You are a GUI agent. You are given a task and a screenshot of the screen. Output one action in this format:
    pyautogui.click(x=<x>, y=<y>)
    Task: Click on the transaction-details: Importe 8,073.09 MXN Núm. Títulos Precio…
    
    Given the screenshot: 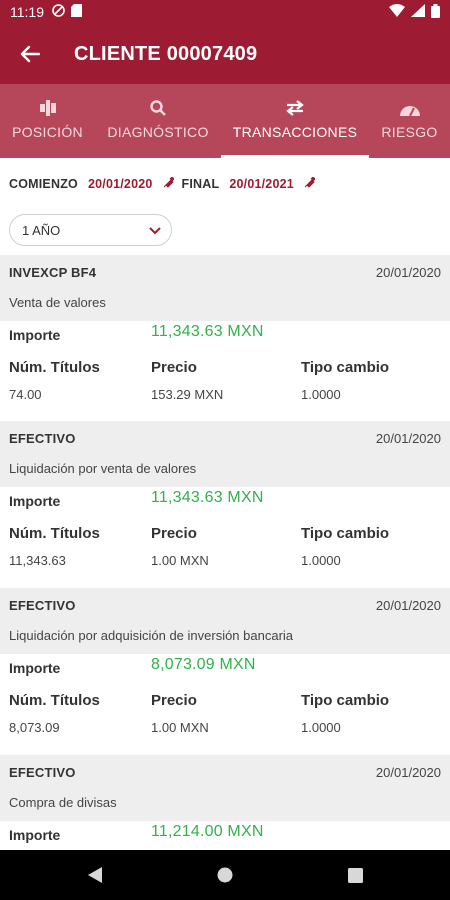 What is the action you would take?
    pyautogui.click(x=225, y=704)
    